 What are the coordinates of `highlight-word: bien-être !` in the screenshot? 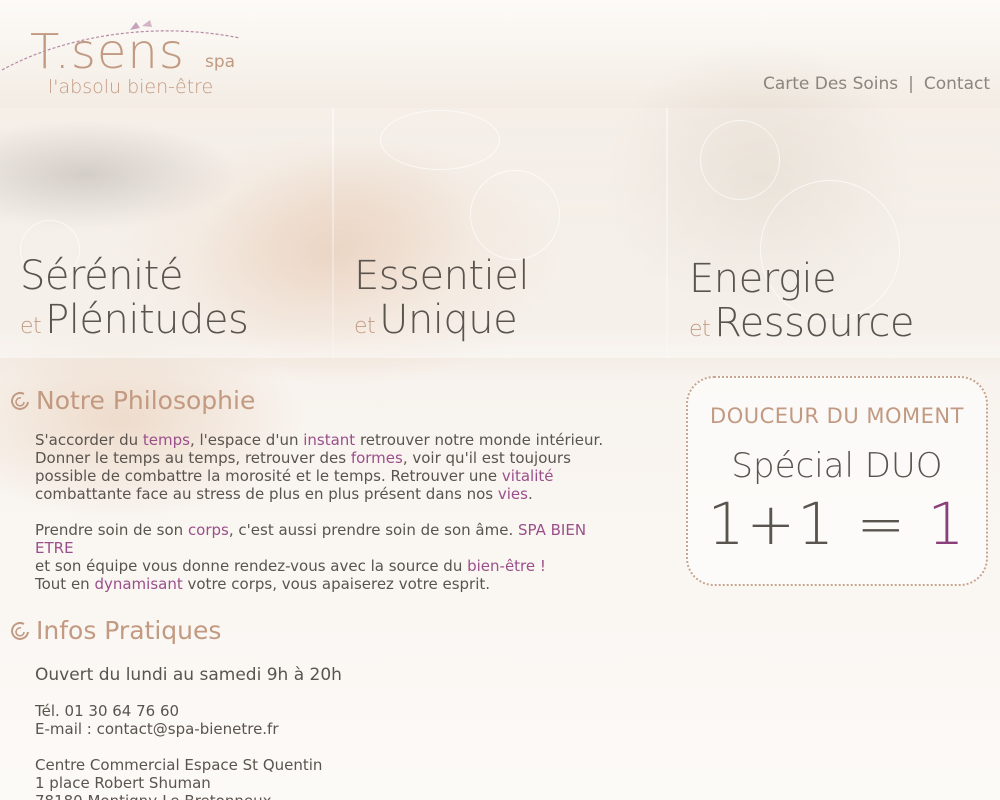 It's located at (506, 566).